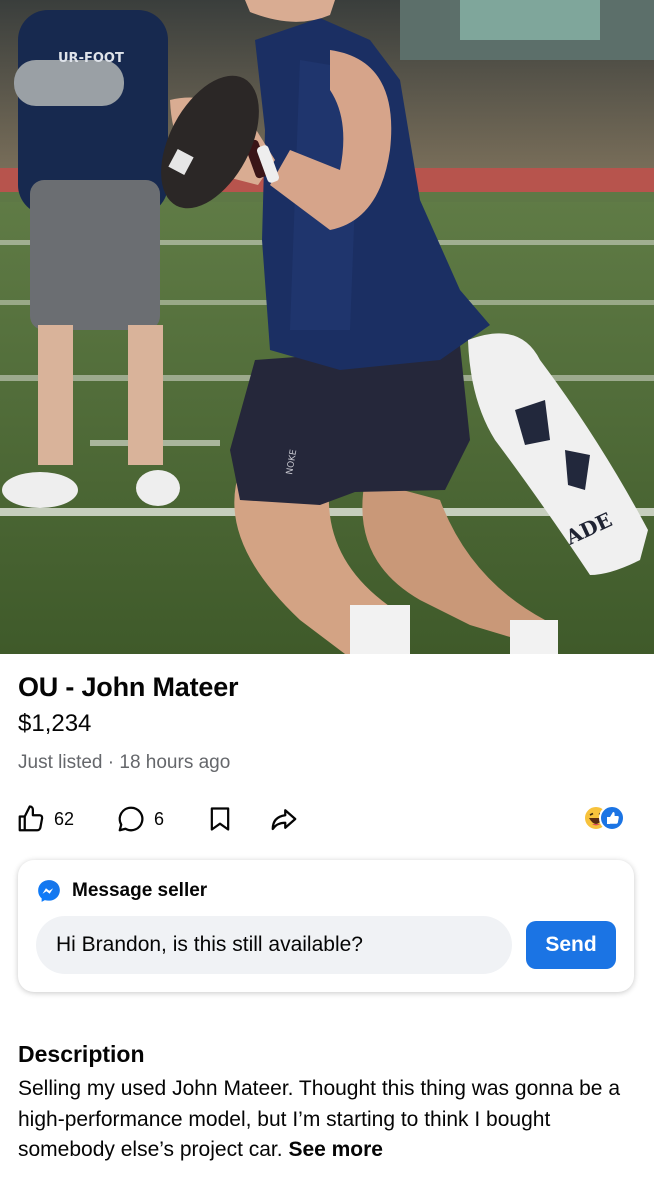 Image resolution: width=654 pixels, height=1200 pixels. I want to click on reaction-icons, so click(604, 818).